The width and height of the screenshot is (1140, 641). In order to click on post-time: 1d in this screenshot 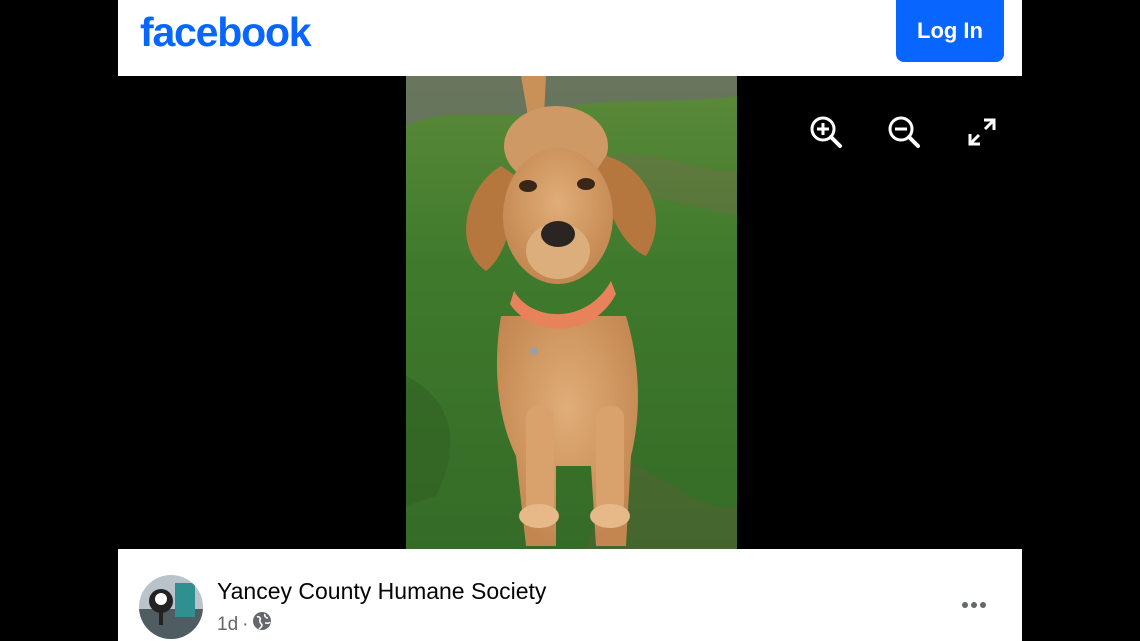, I will do `click(227, 625)`.